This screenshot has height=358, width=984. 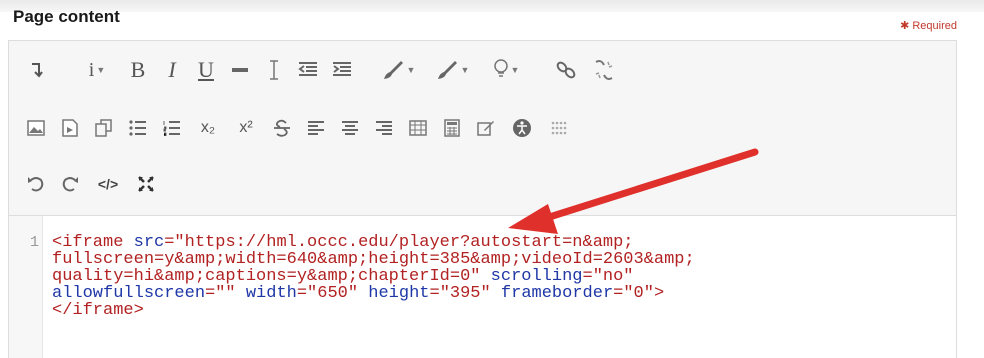 I want to click on unlink-icon, so click(x=604, y=70).